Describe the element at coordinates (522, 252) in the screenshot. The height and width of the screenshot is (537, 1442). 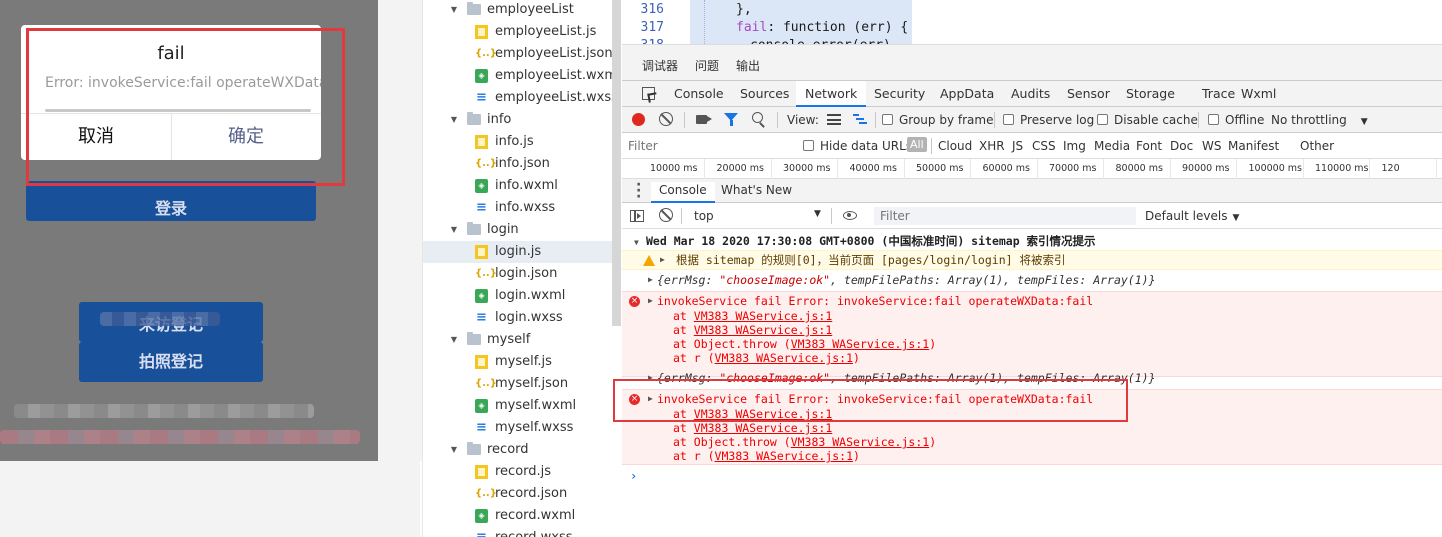
I see `tree-file: login.js` at that location.